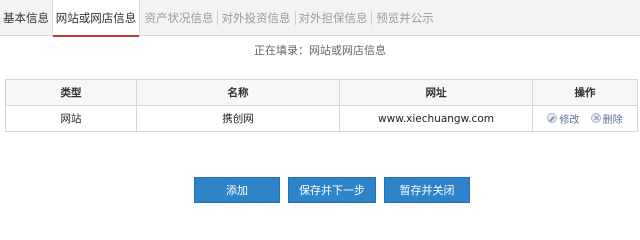 This screenshot has height=240, width=640. What do you see at coordinates (436, 118) in the screenshot?
I see `cell-url: www.xiechuangw.com` at bounding box center [436, 118].